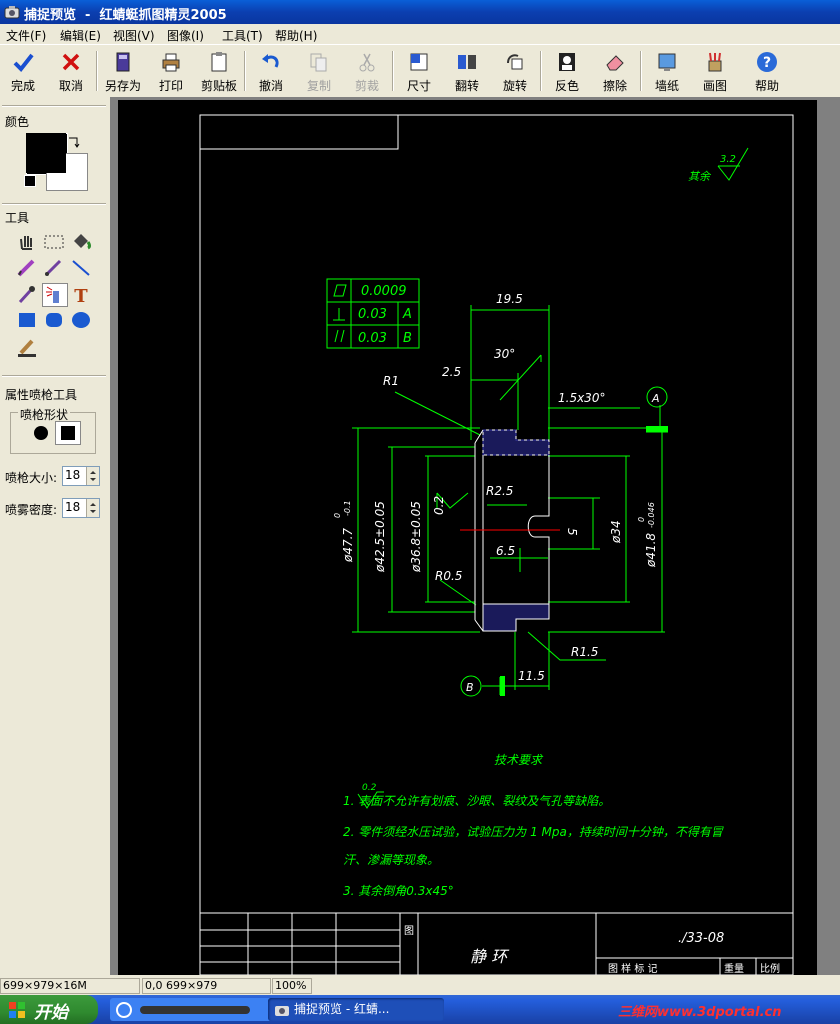  I want to click on color-section-label: 颜色, so click(17, 122).